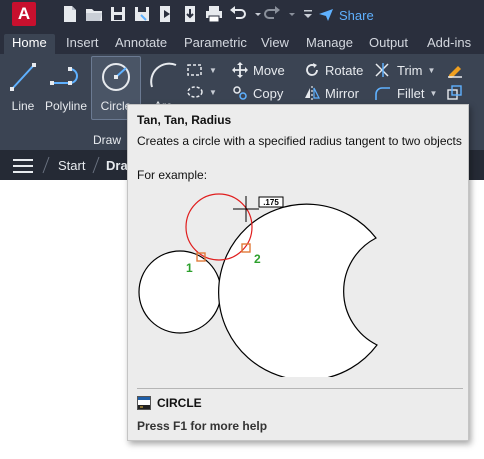  I want to click on rectangle-icon, so click(194, 70).